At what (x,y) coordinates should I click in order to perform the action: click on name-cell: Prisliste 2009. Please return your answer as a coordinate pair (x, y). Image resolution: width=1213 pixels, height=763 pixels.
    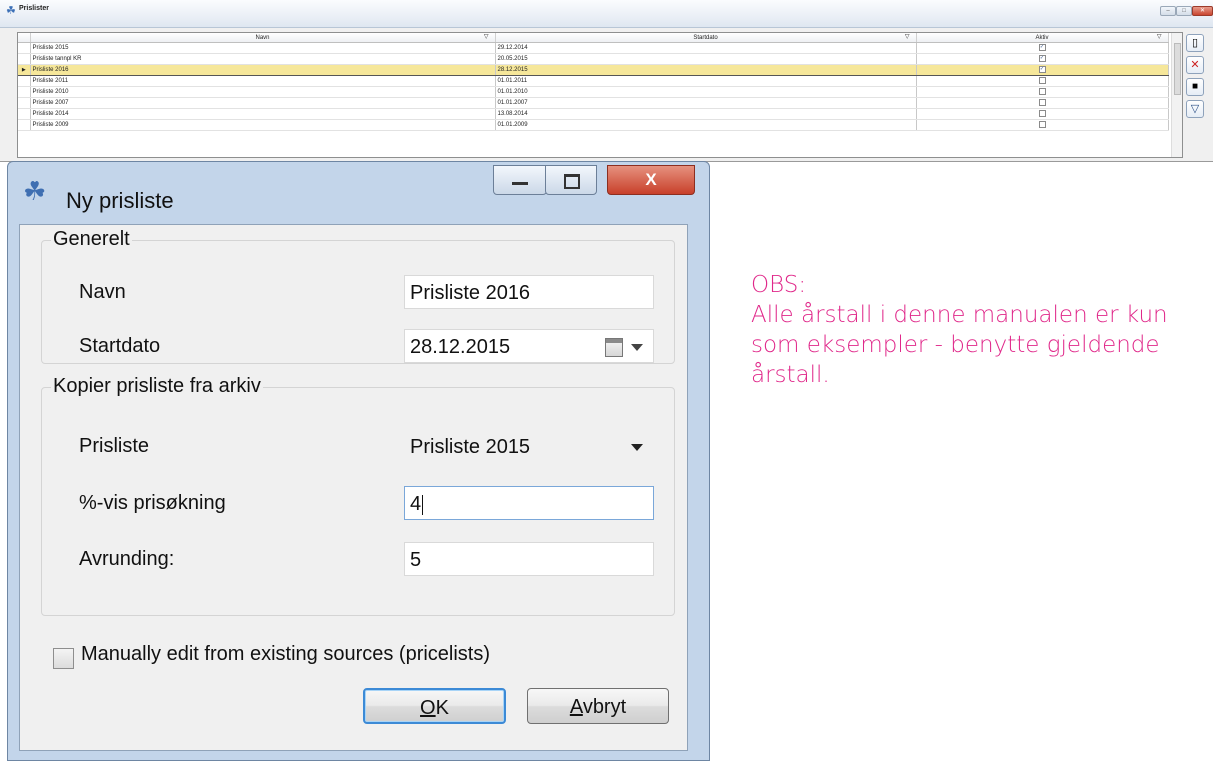
    Looking at the image, I should click on (263, 125).